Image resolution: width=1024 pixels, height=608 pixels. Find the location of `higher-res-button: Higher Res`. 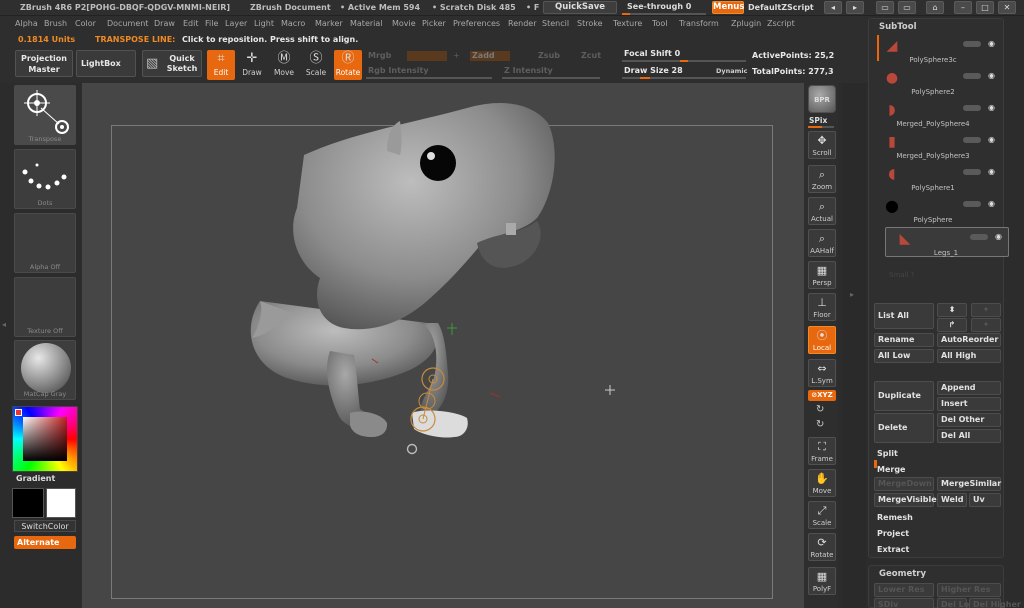

higher-res-button: Higher Res is located at coordinates (969, 590).